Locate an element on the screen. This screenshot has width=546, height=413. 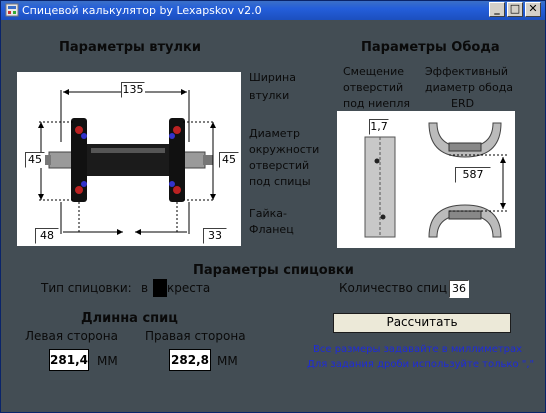
nut-flange-label-1: Гайка- is located at coordinates (268, 213).